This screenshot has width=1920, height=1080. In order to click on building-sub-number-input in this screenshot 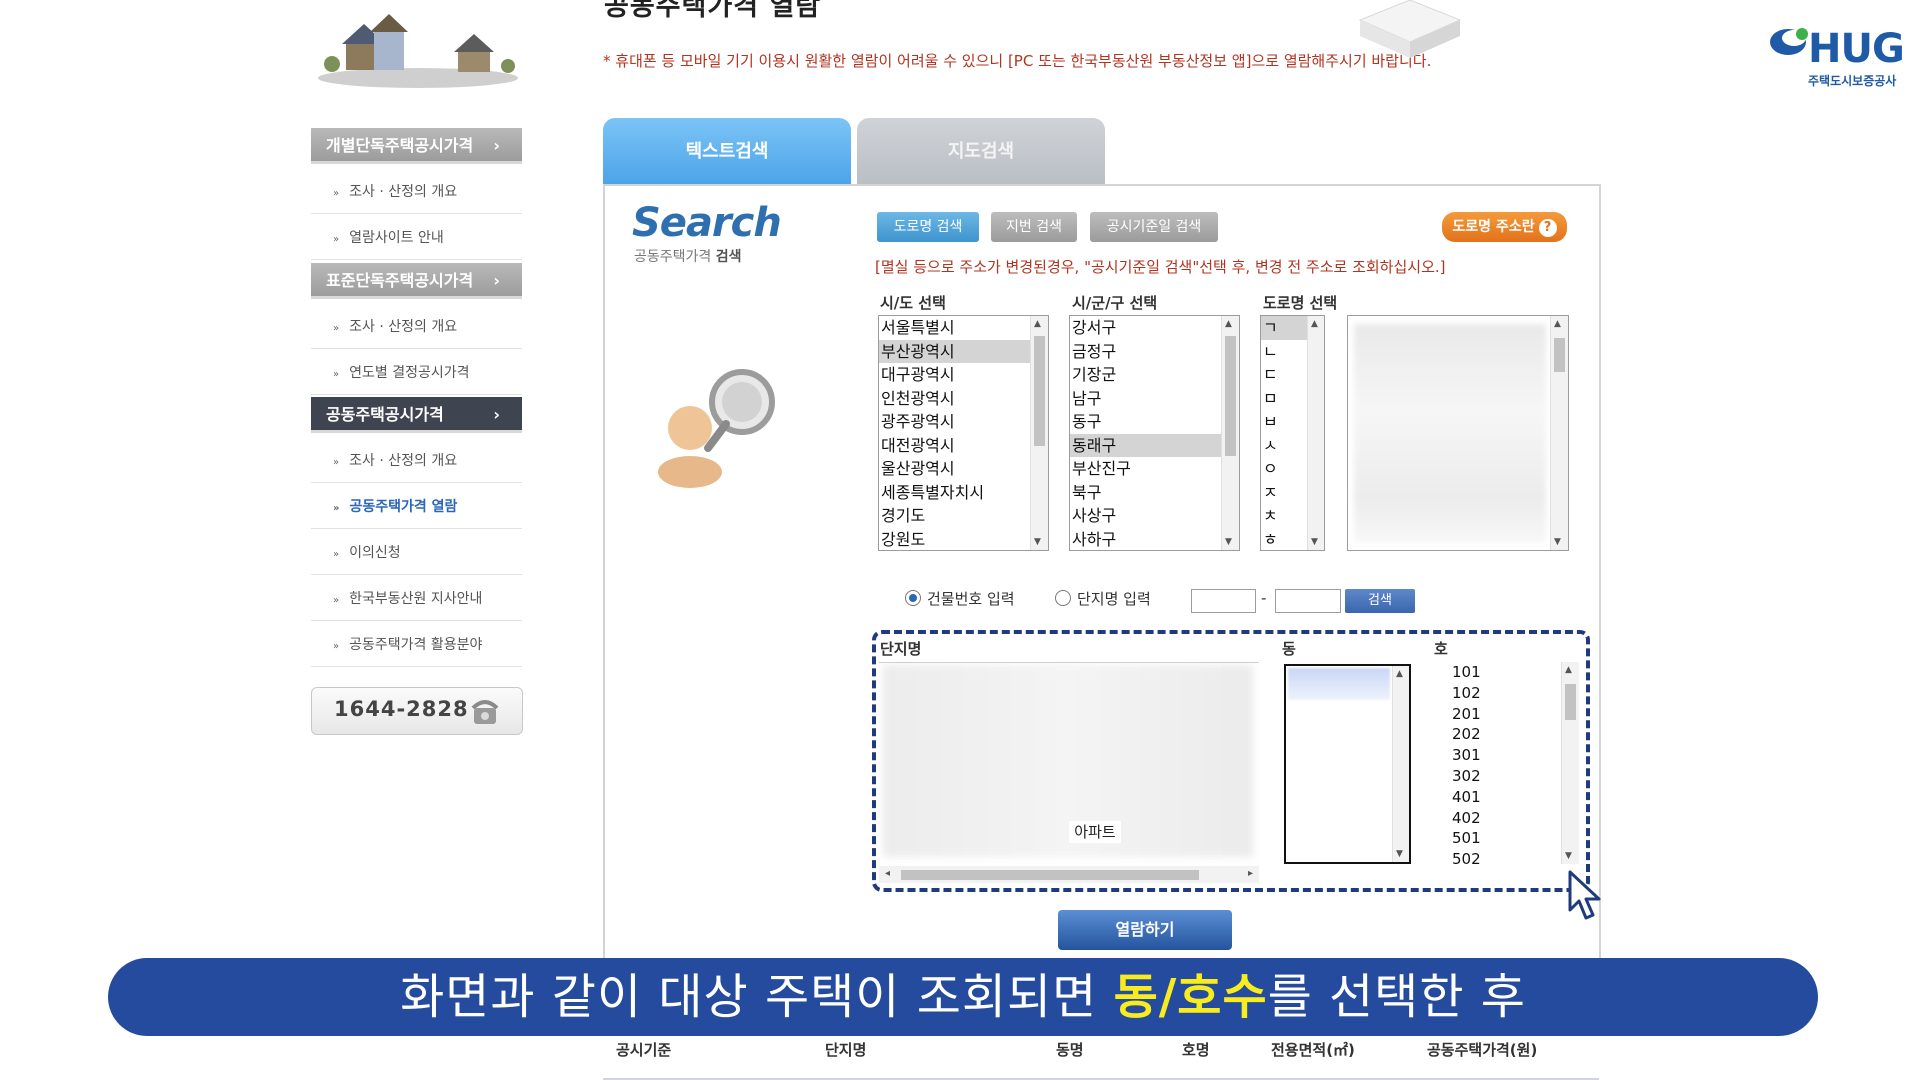, I will do `click(1308, 601)`.